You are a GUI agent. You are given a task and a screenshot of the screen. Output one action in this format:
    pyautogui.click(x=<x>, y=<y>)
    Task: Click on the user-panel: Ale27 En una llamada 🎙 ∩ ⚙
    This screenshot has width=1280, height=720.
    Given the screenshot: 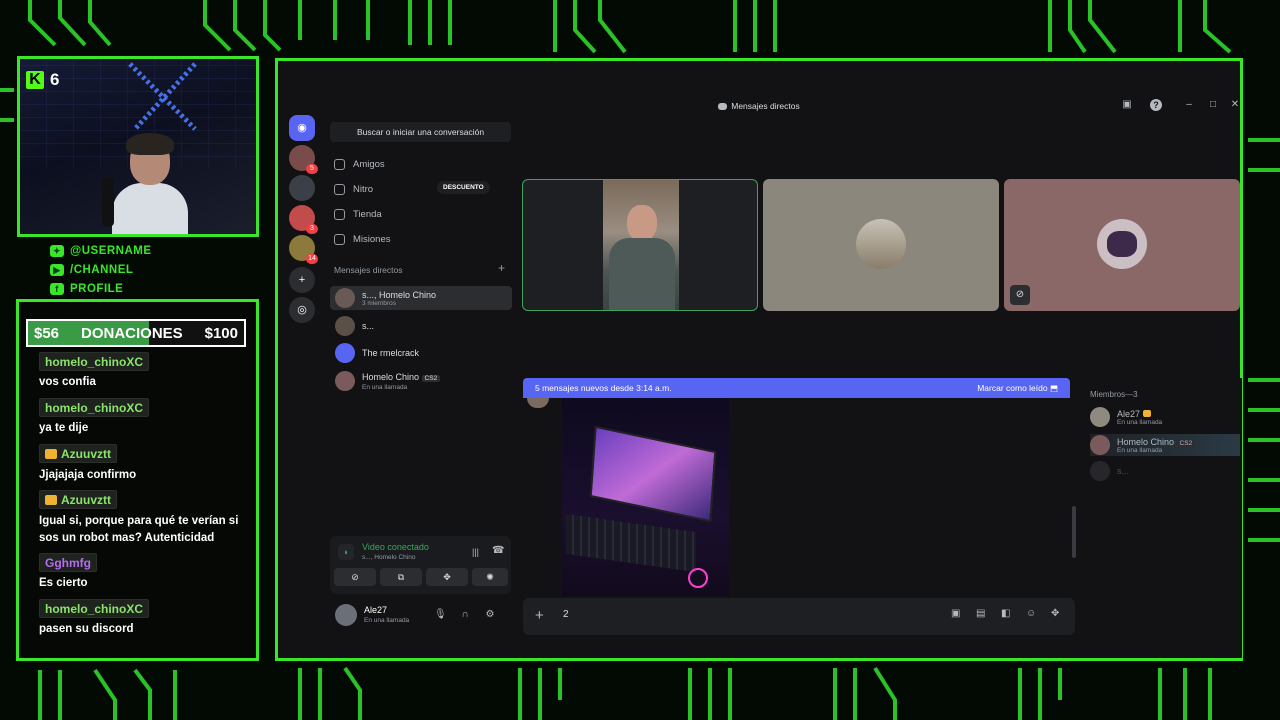 What is the action you would take?
    pyautogui.click(x=420, y=616)
    